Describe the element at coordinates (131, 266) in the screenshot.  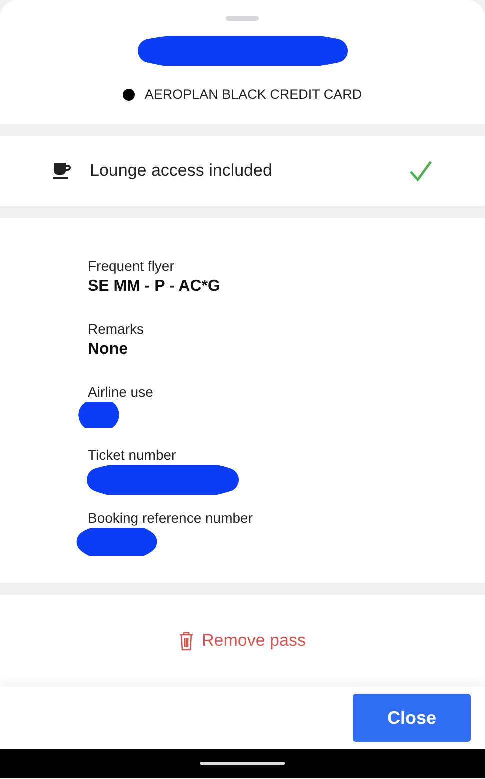
I see `field-label: Frequent flyer` at that location.